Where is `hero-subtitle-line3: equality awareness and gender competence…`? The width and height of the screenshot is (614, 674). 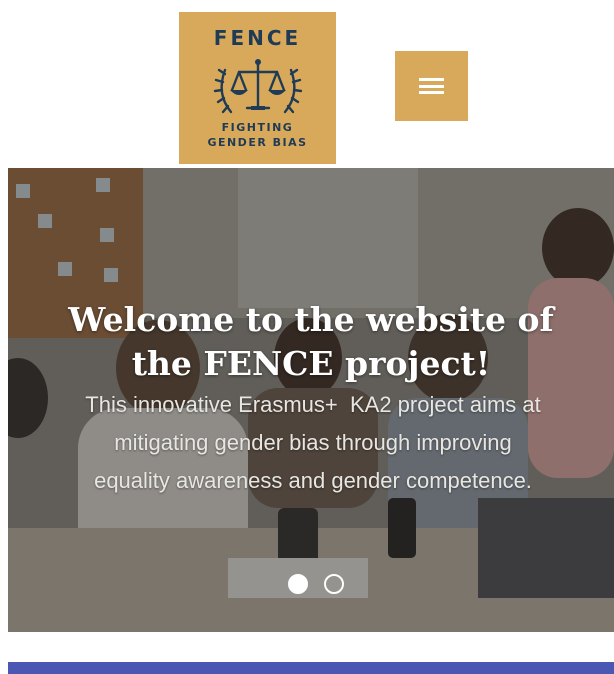 hero-subtitle-line3: equality awareness and gender competence… is located at coordinates (313, 480).